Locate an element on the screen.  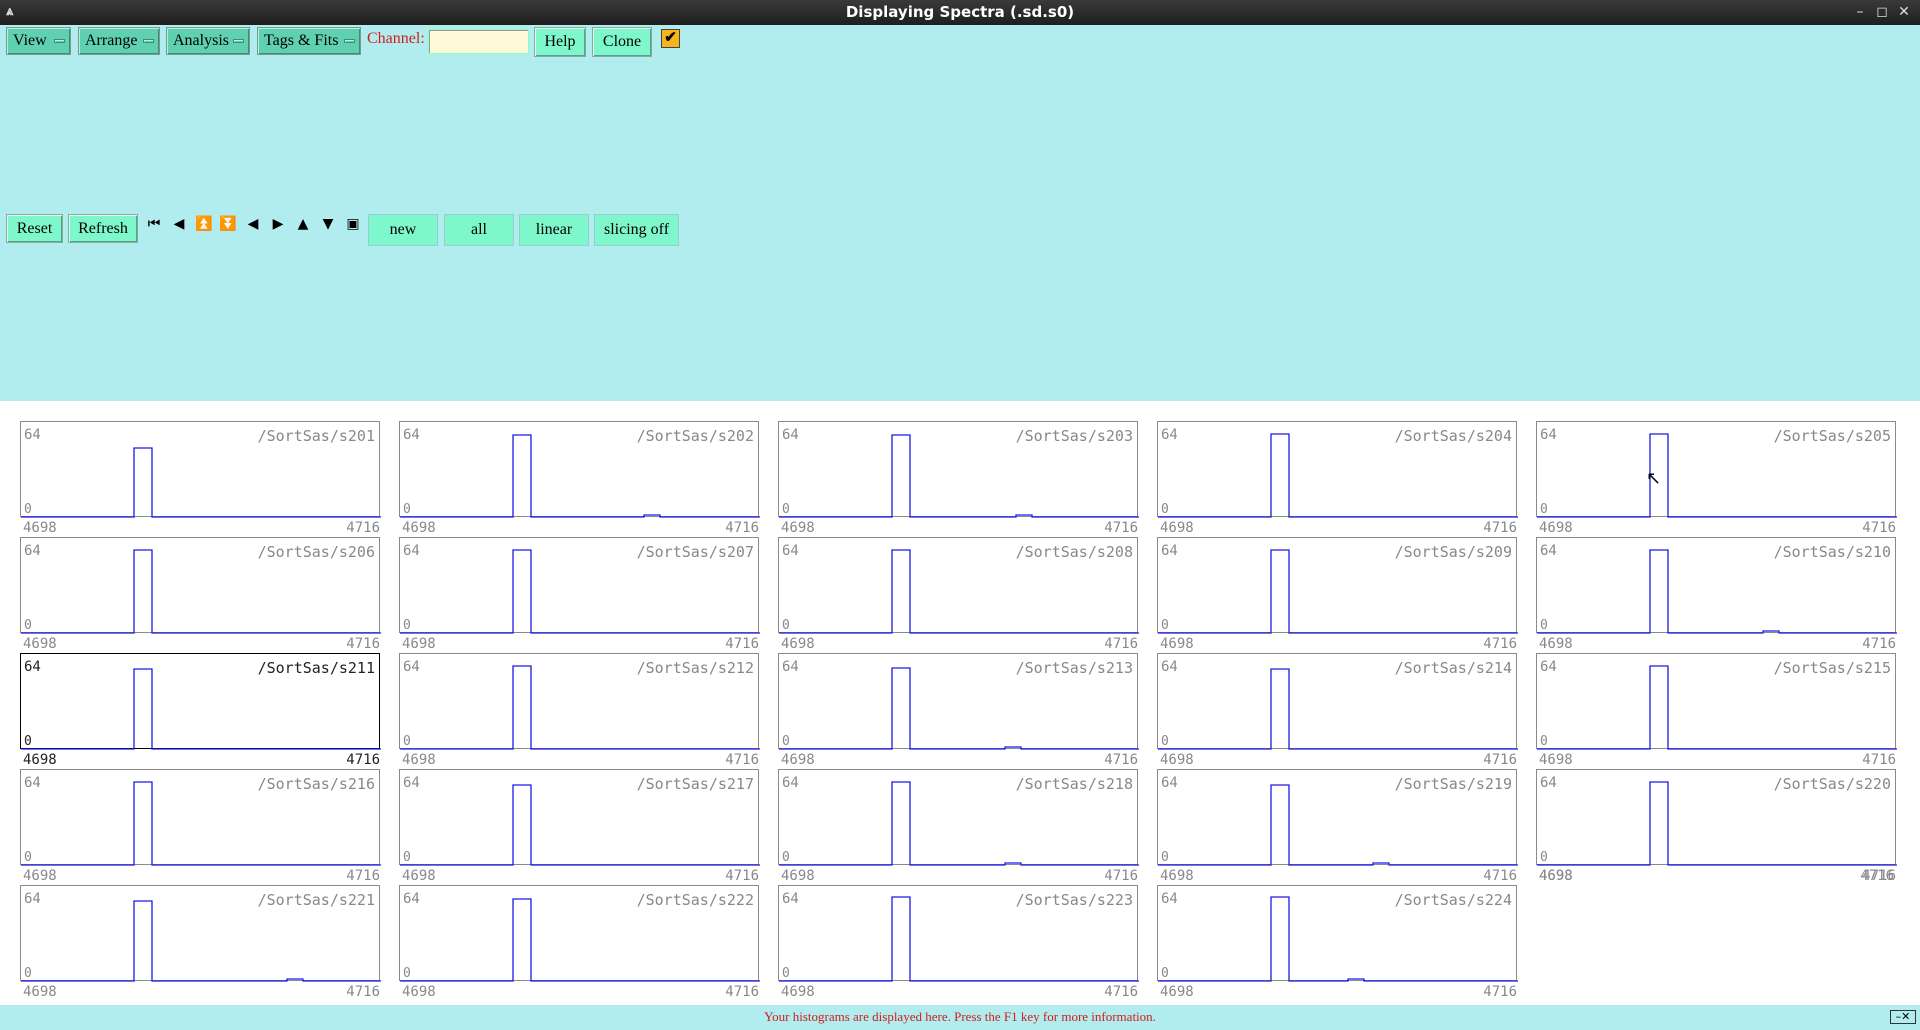
spectrum-panel: 64 0/SortSas/s209 4698 4716 is located at coordinates (1327, 584).